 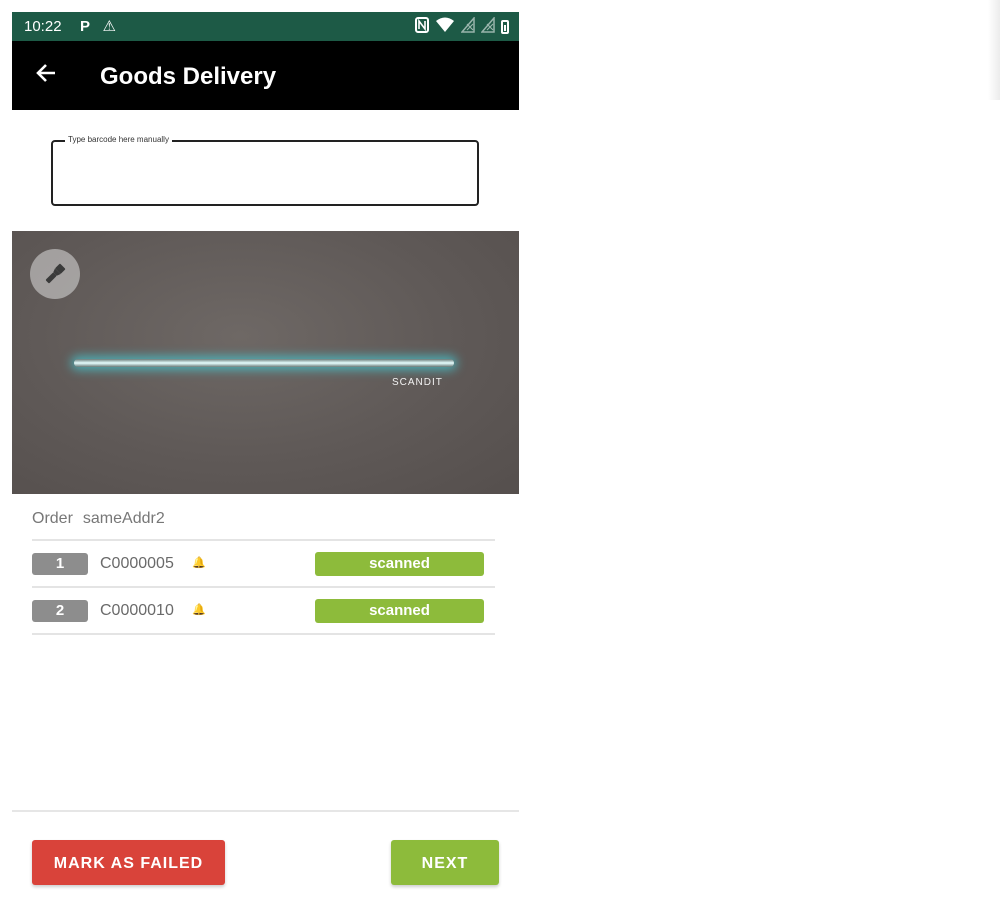 What do you see at coordinates (43, 26) in the screenshot?
I see `status-time: 10:22` at bounding box center [43, 26].